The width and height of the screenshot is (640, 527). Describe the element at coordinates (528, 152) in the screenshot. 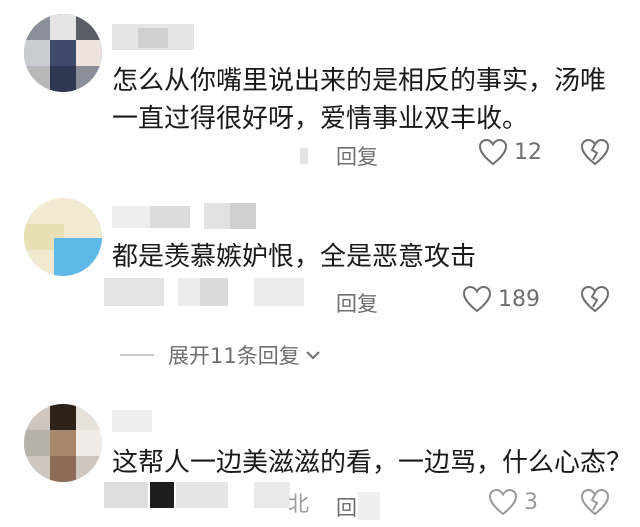

I see `like-count: 12` at that location.